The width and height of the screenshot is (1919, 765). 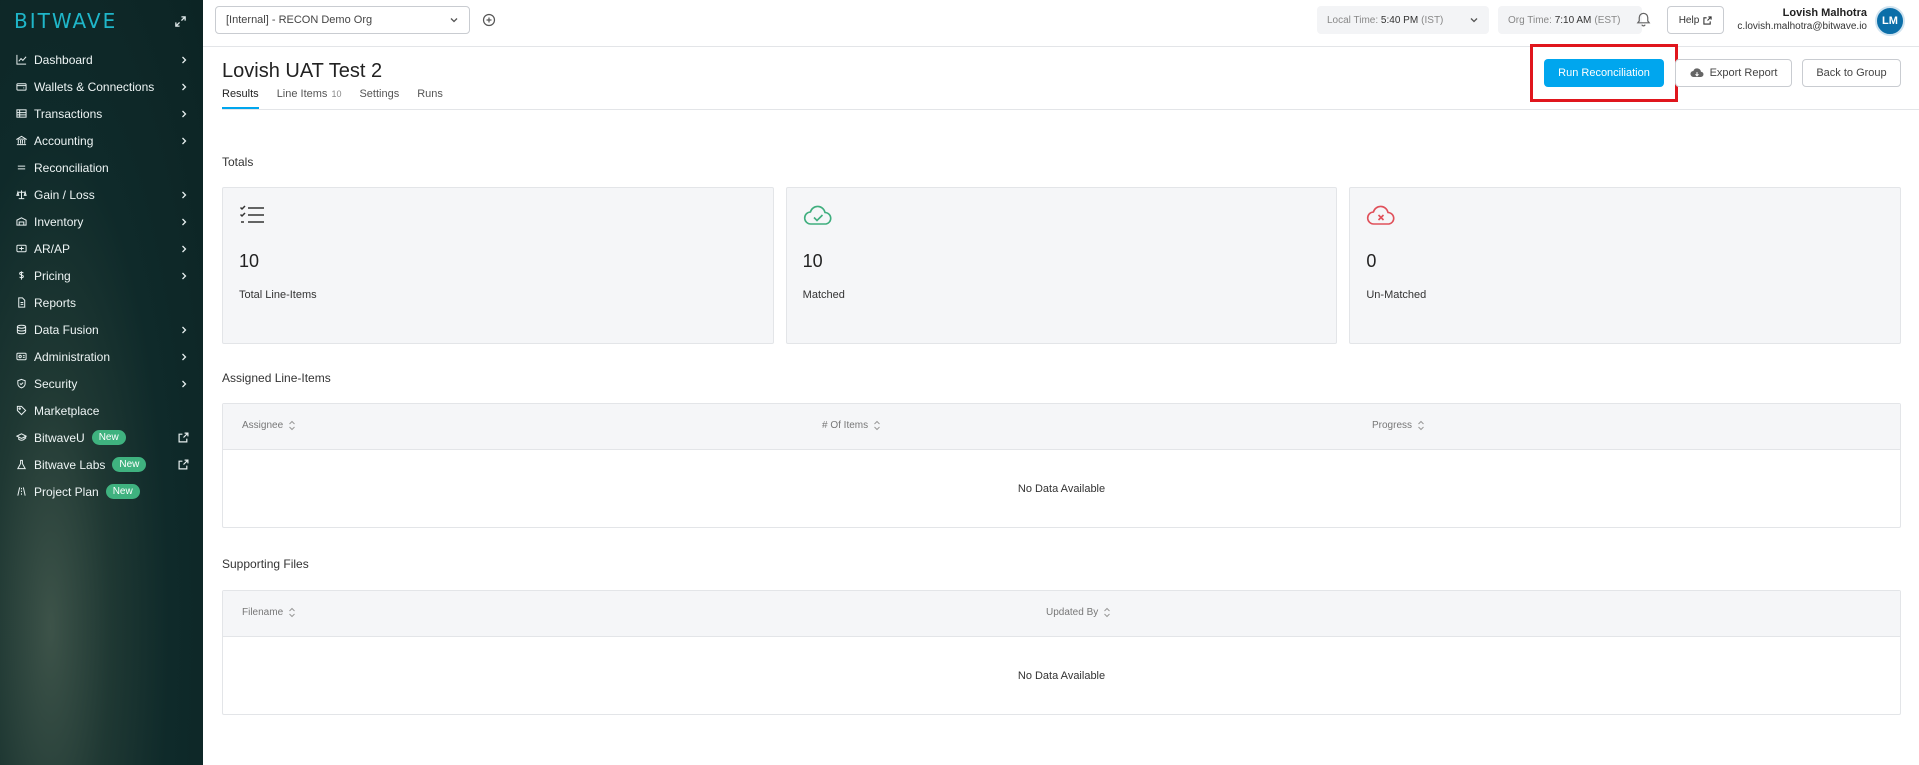 What do you see at coordinates (72, 356) in the screenshot?
I see `sidebar-item-label: Administration` at bounding box center [72, 356].